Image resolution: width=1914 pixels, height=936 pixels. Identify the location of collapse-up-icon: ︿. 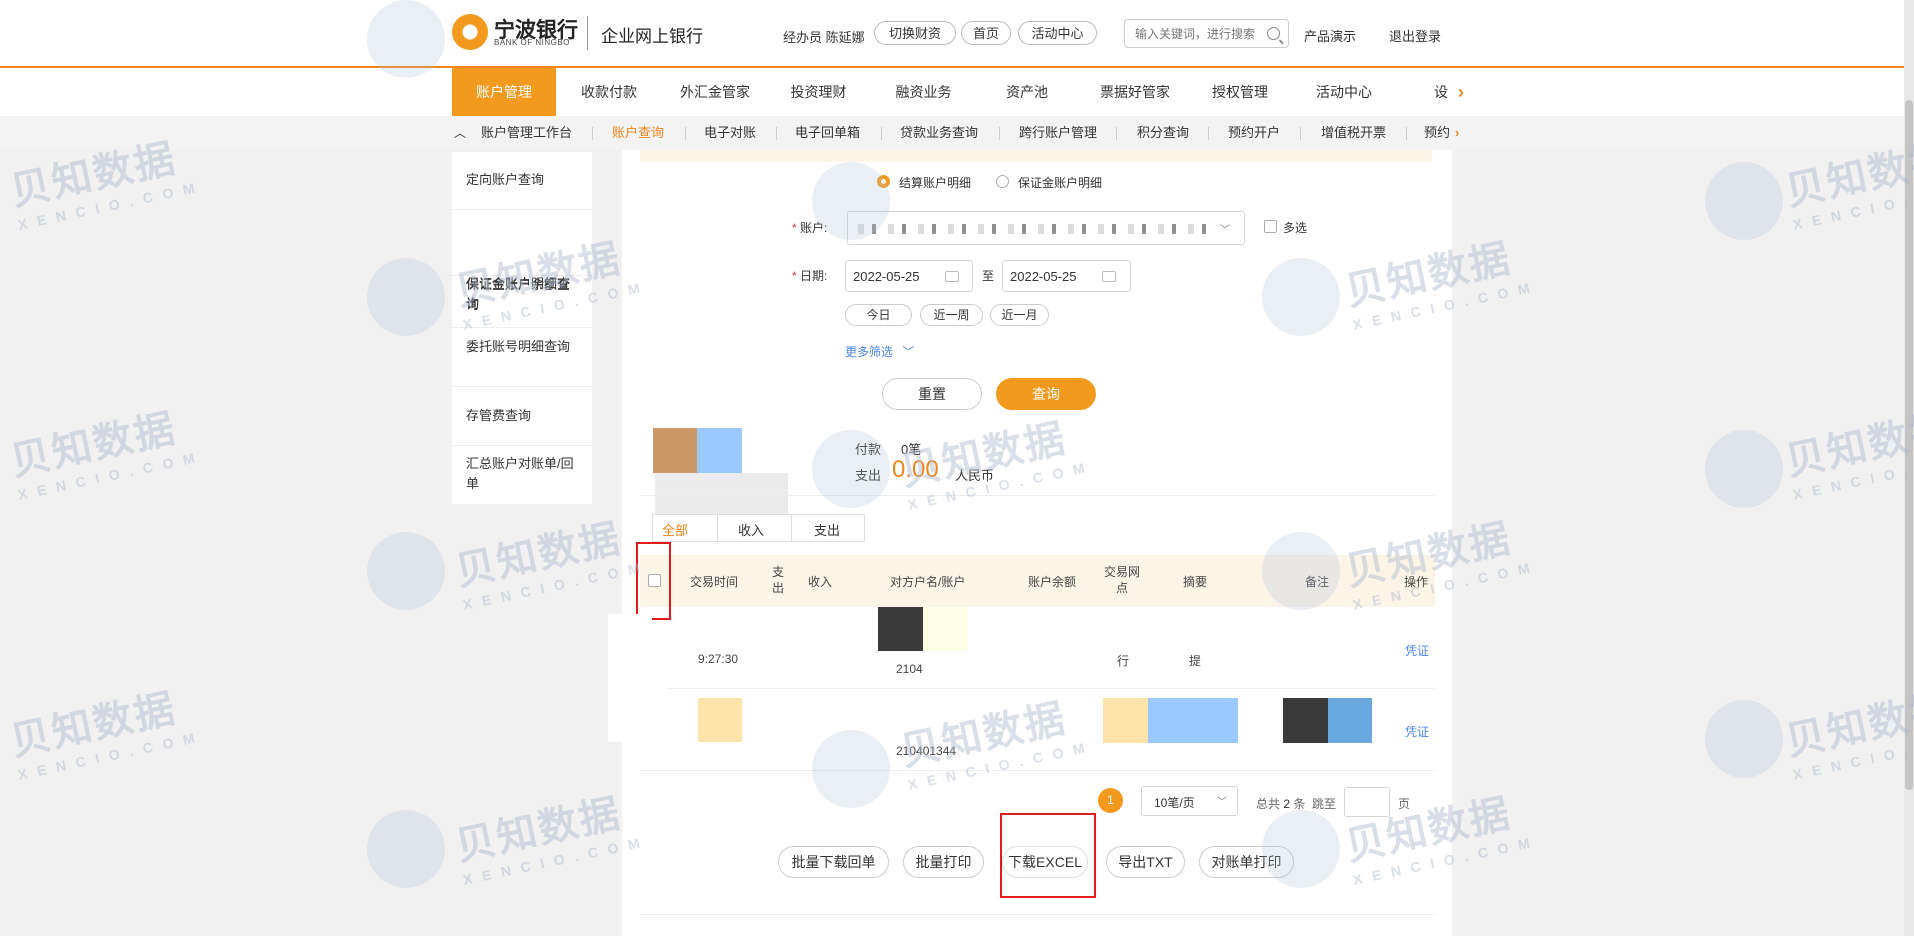
(461, 133).